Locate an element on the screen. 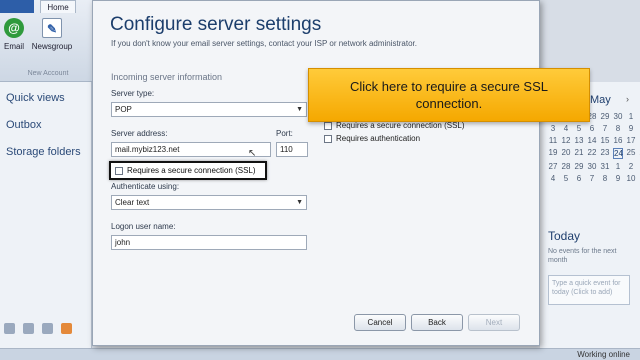 The width and height of the screenshot is (640, 360). nav-item-quick-views: Quick views is located at coordinates (35, 98).